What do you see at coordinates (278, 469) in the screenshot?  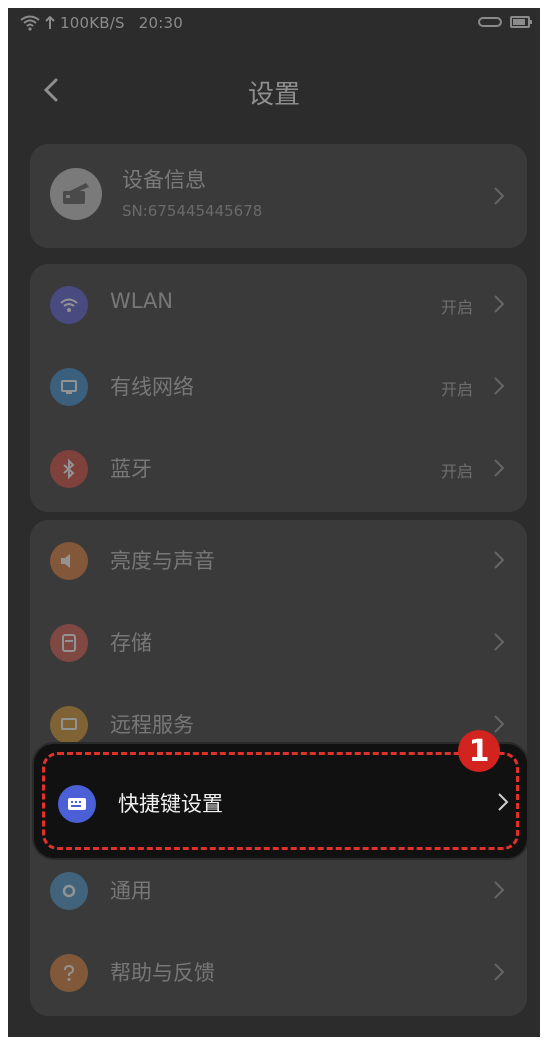 I see `settings-item-bluetooth: 蓝牙 开启` at bounding box center [278, 469].